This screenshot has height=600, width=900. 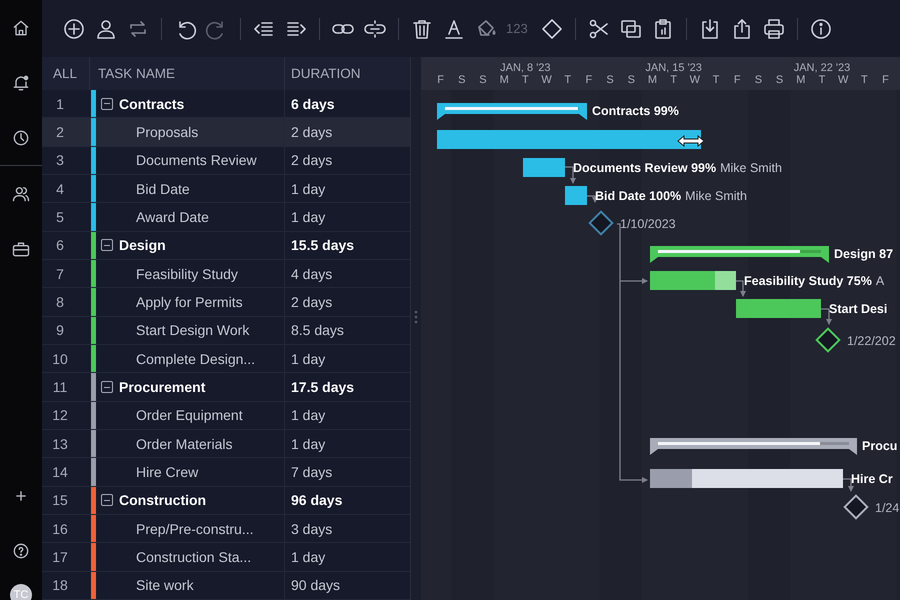 I want to click on assignee-label: A, so click(x=880, y=281).